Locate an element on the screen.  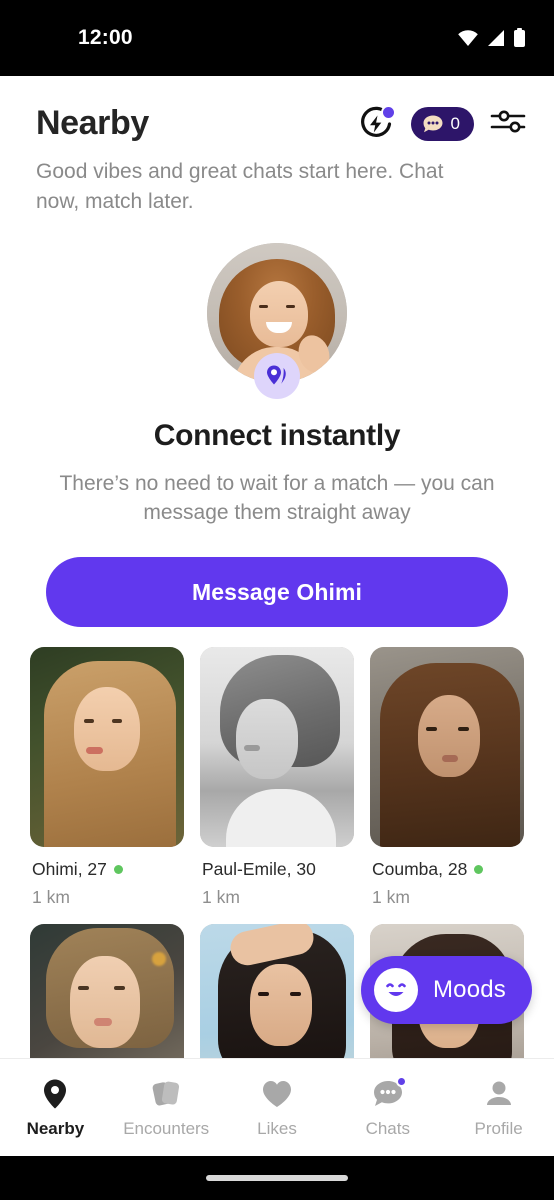
filter-sliders-icon is located at coordinates (508, 121).